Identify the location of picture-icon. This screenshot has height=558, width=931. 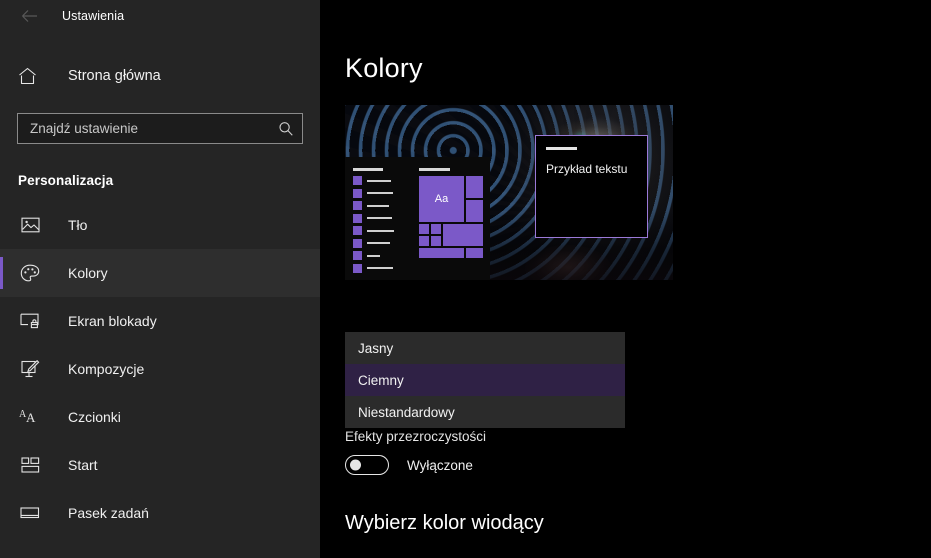
(30, 225).